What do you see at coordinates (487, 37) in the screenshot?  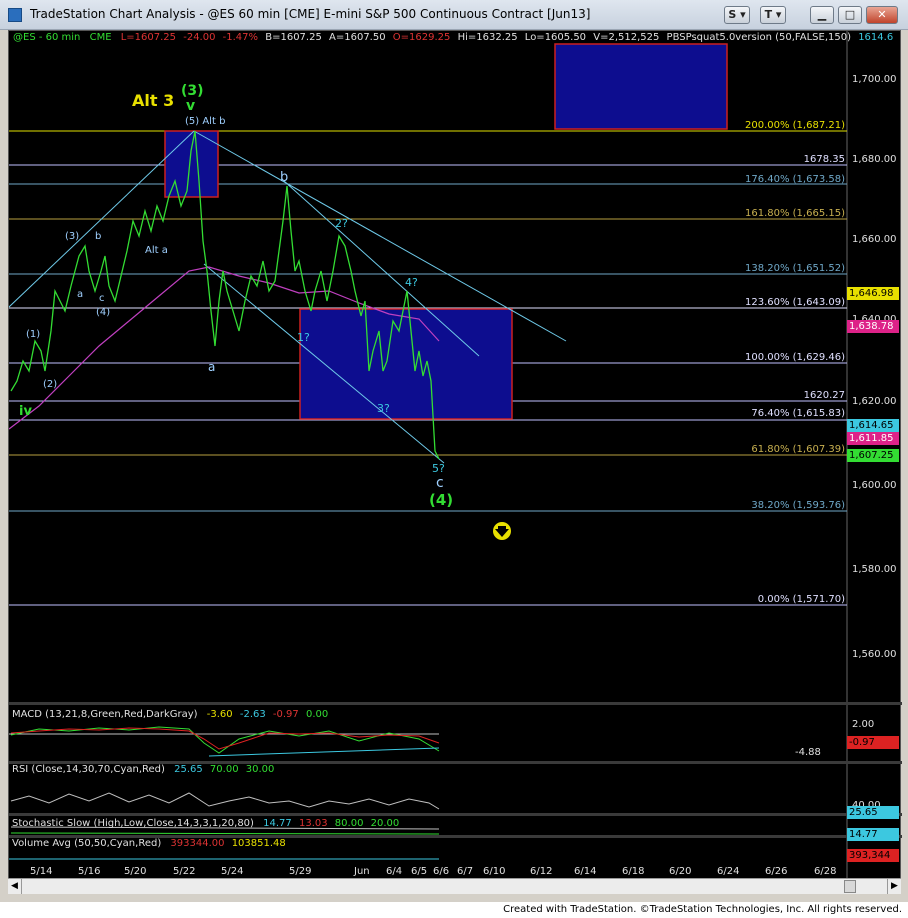 I see `high-price: Hi=1632.25` at bounding box center [487, 37].